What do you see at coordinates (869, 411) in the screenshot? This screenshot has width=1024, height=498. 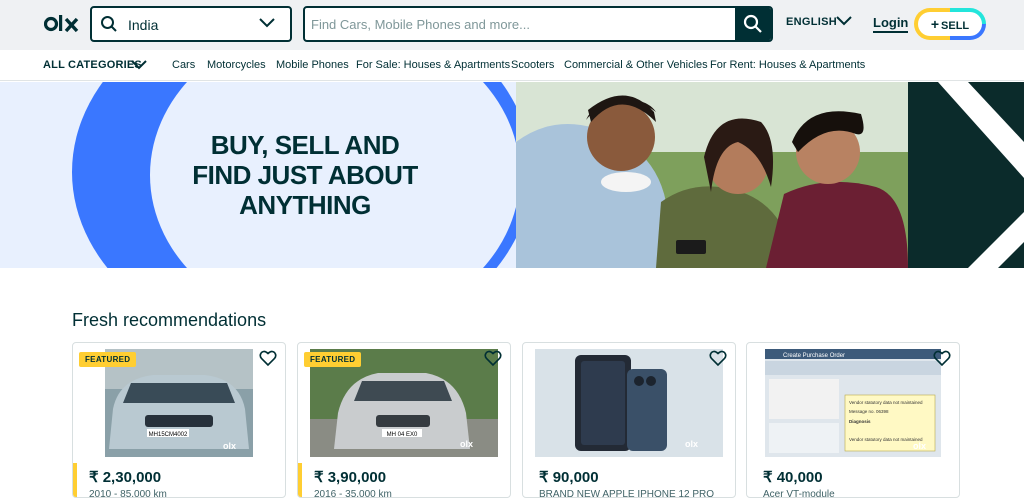 I see `screenshot-message: Message no. 06398` at bounding box center [869, 411].